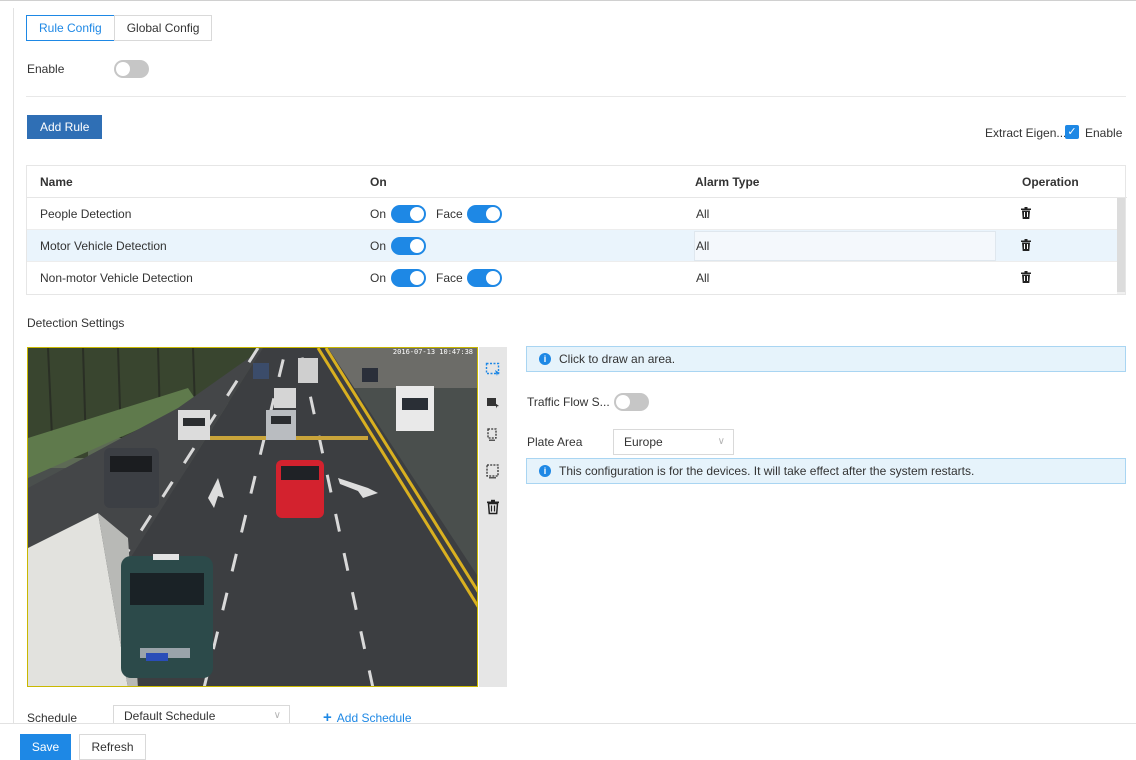  What do you see at coordinates (493, 507) in the screenshot?
I see `delete-icon` at bounding box center [493, 507].